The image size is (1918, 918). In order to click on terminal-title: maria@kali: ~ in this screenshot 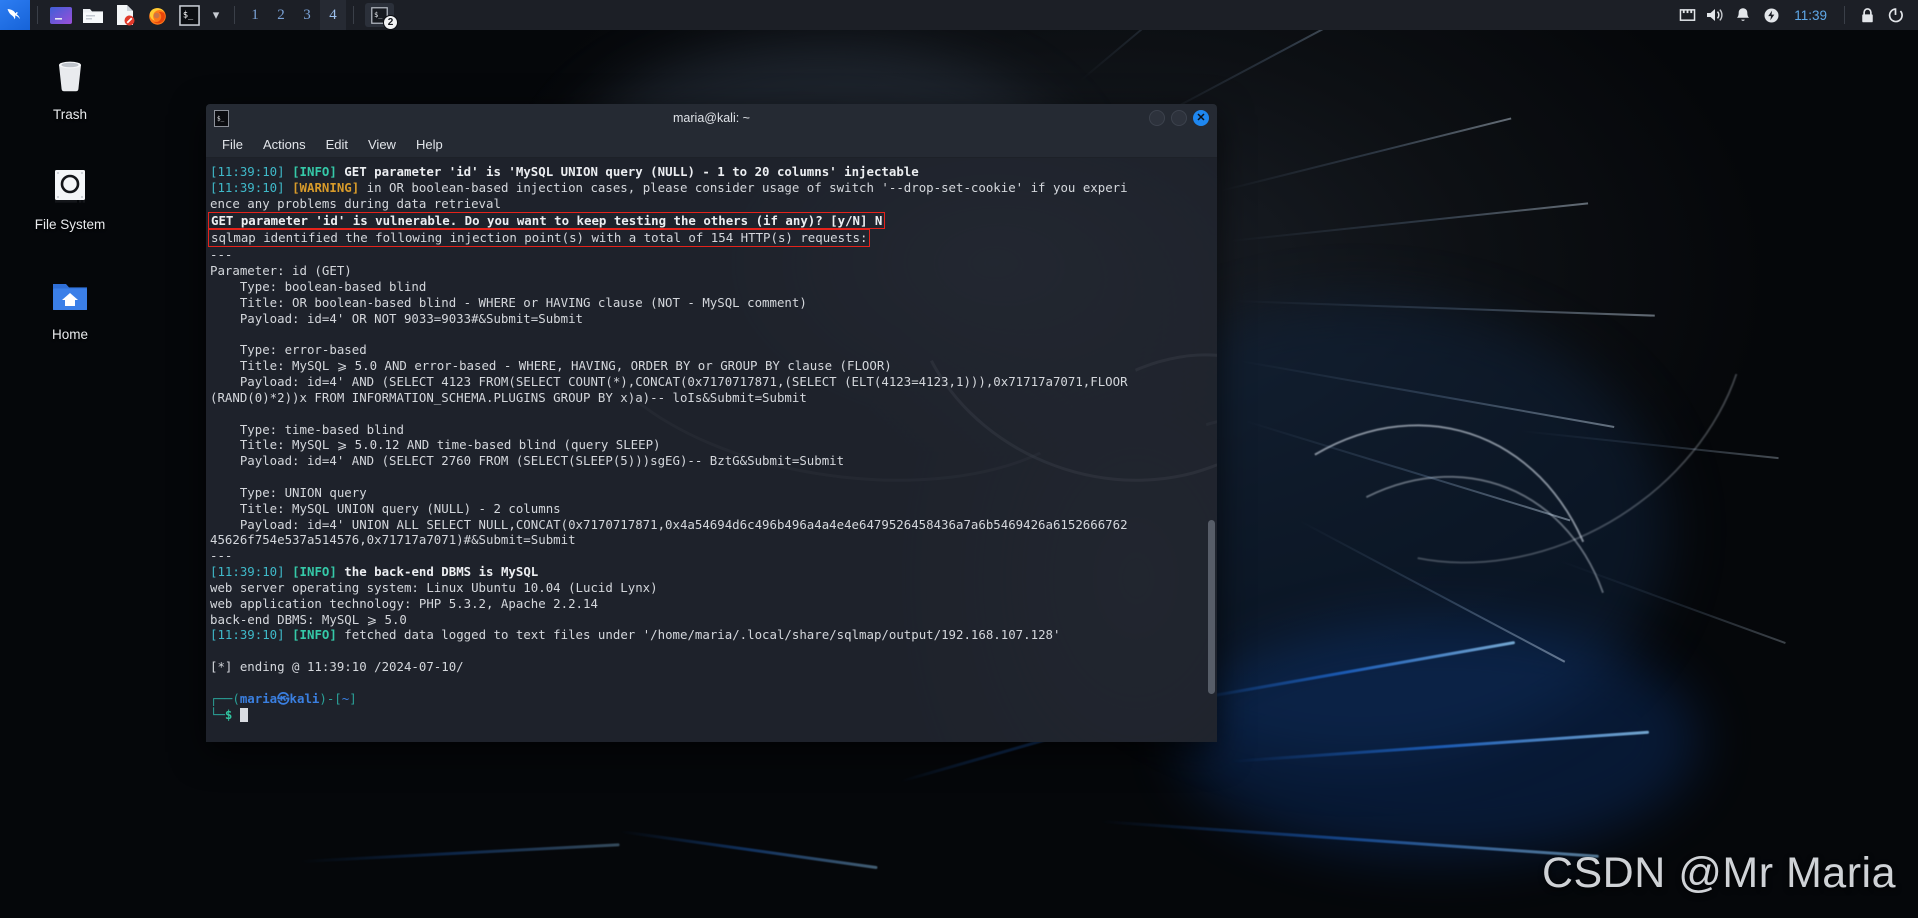, I will do `click(711, 118)`.